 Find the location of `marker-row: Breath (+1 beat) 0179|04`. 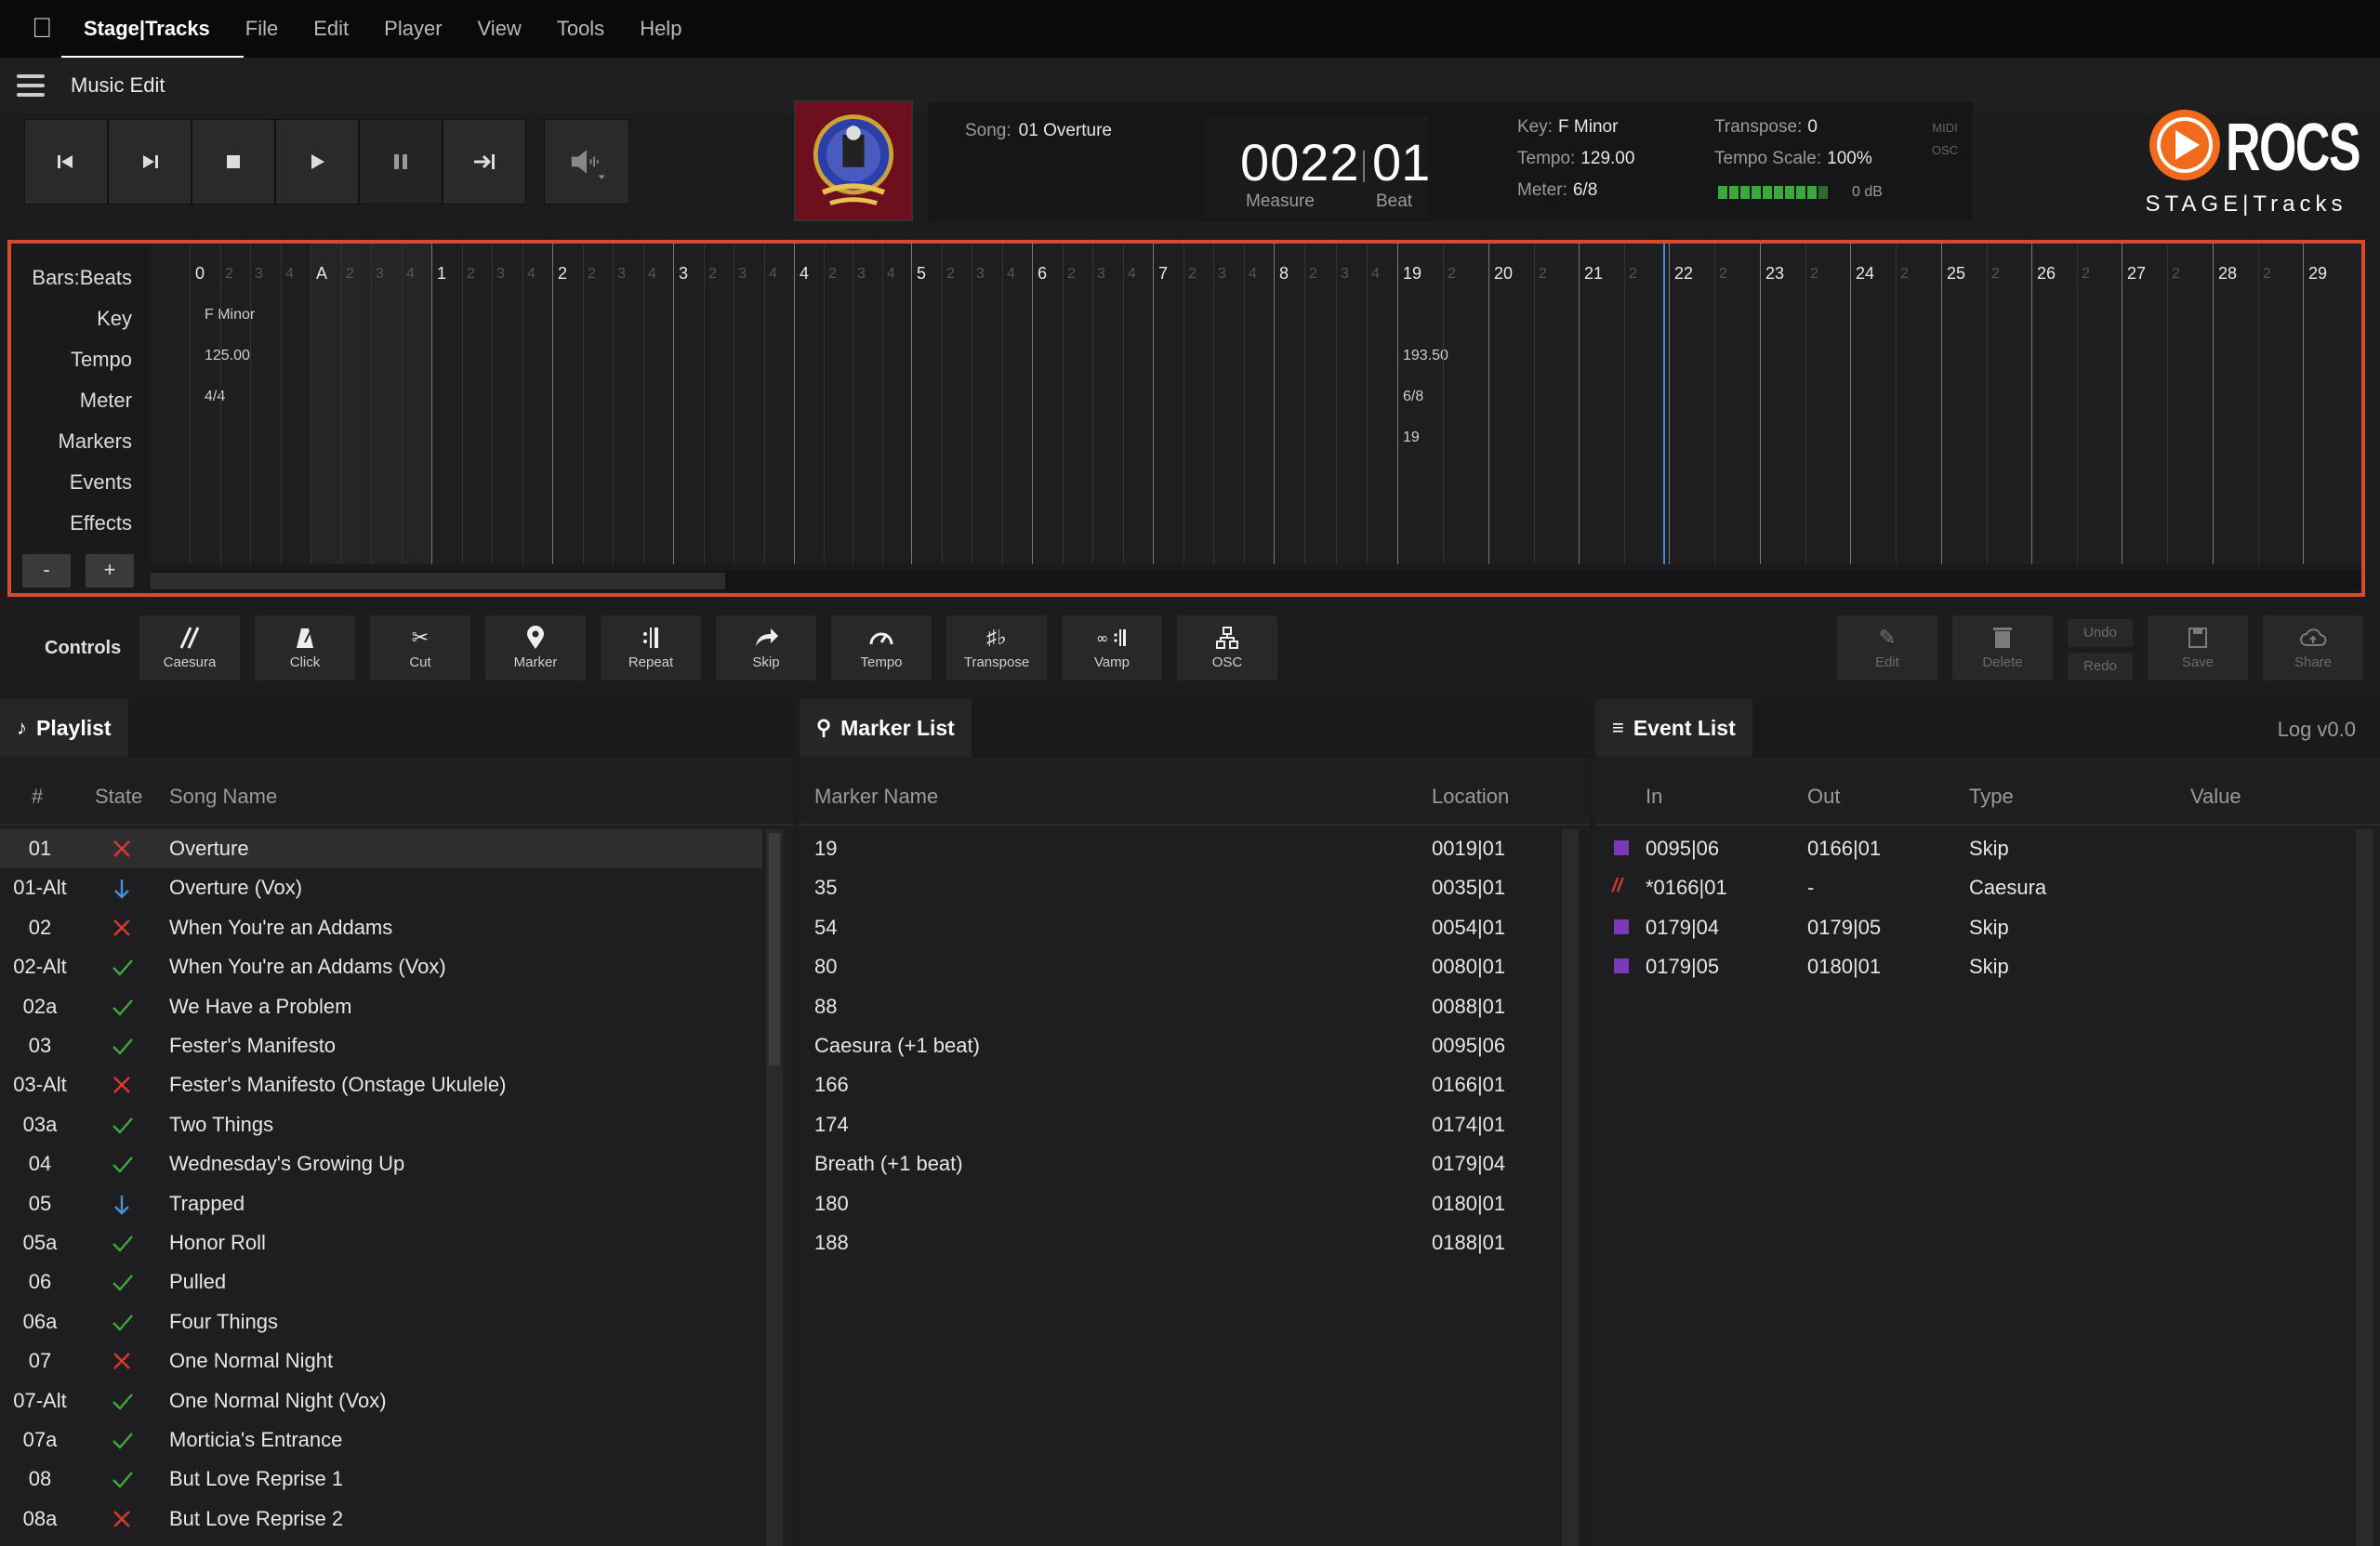

marker-row: Breath (+1 beat) 0179|04 is located at coordinates (1179, 1163).